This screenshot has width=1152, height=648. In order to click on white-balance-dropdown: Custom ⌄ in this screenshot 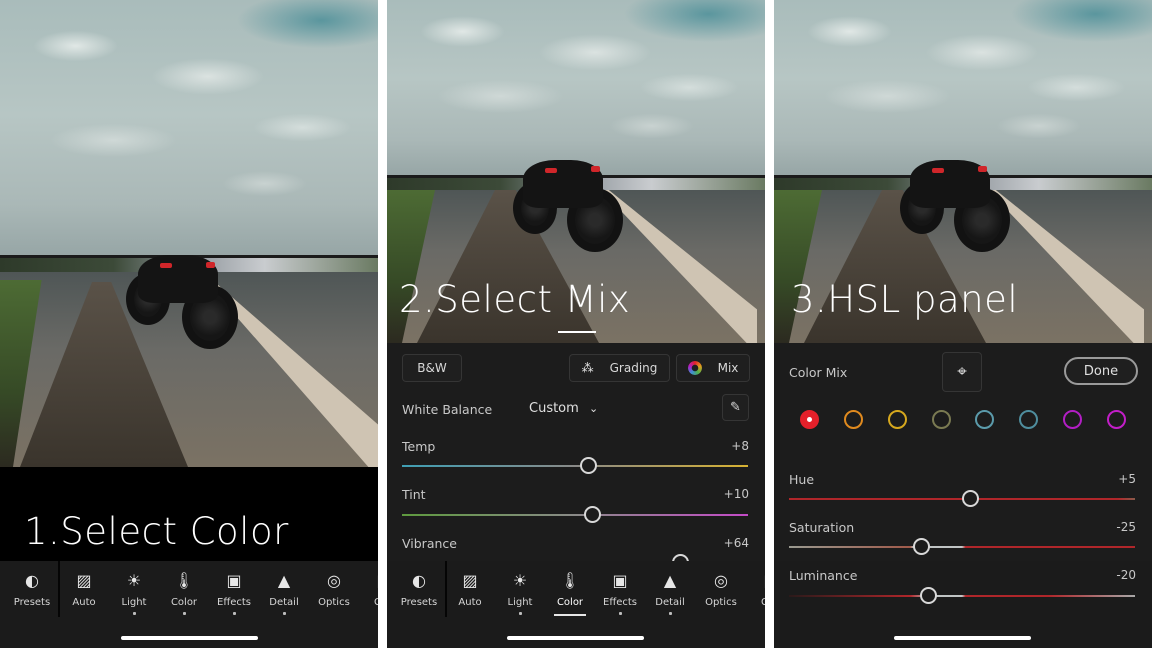, I will do `click(563, 408)`.